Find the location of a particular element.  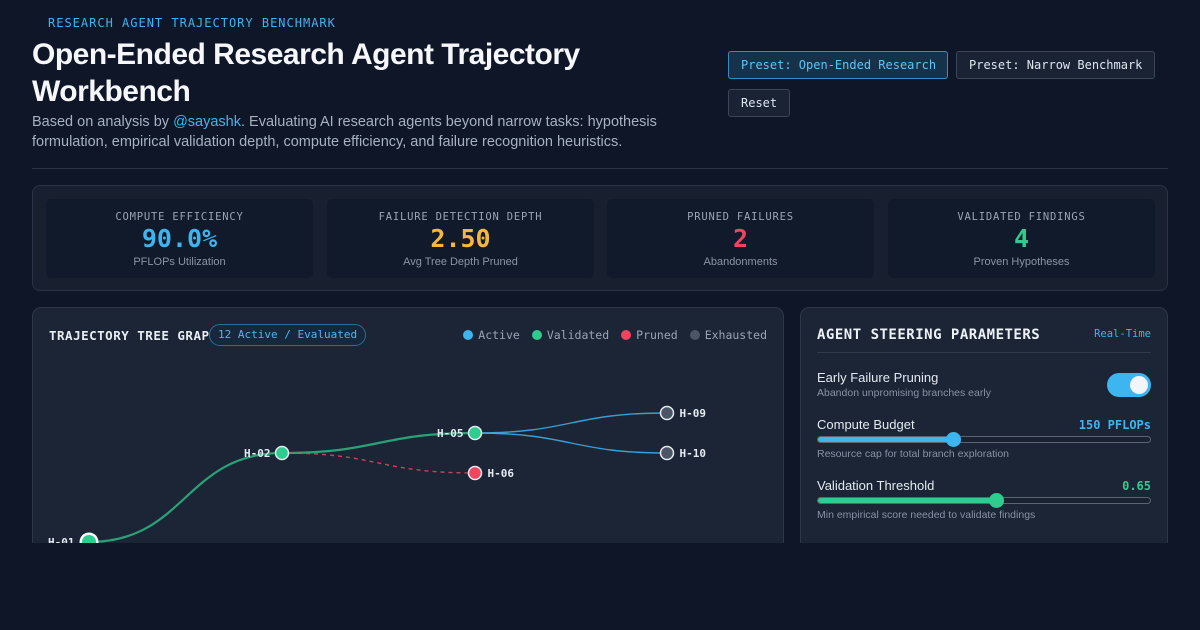

metric-value: 2.50 is located at coordinates (460, 238).